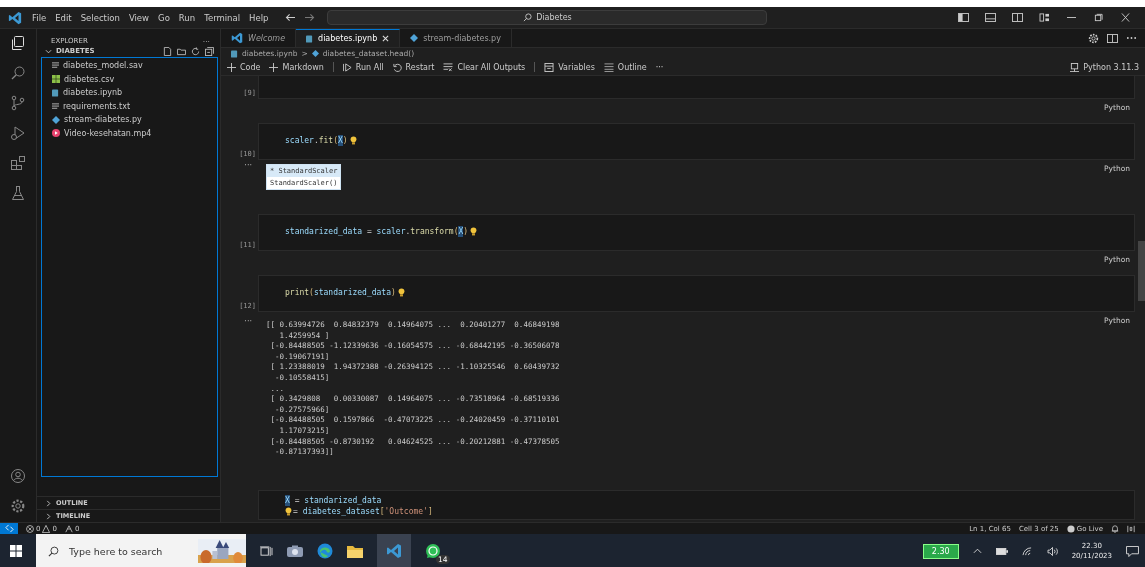 The width and height of the screenshot is (1145, 567). I want to click on broadcast-icon, so click(1070, 528).